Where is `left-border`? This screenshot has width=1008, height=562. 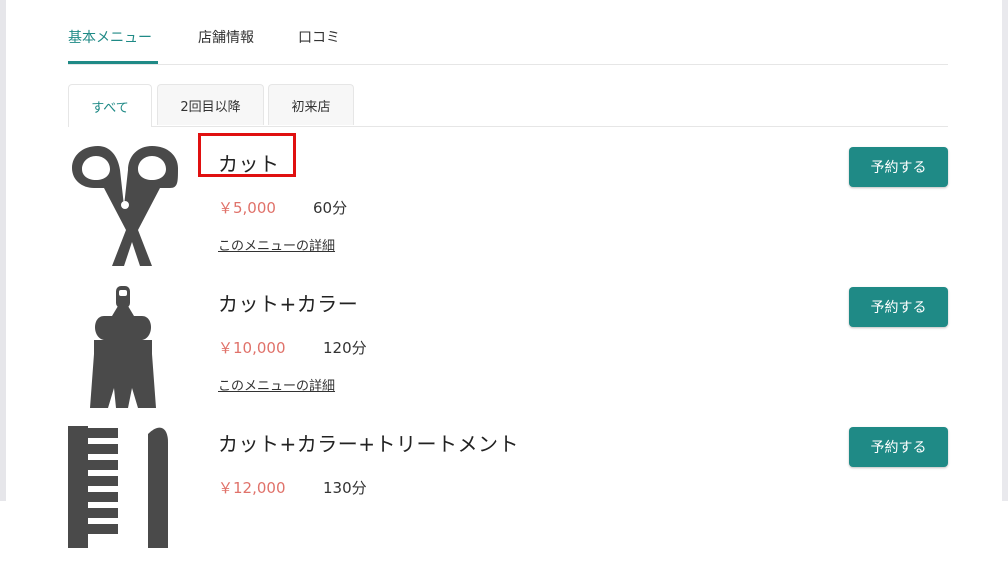
left-border is located at coordinates (3, 250).